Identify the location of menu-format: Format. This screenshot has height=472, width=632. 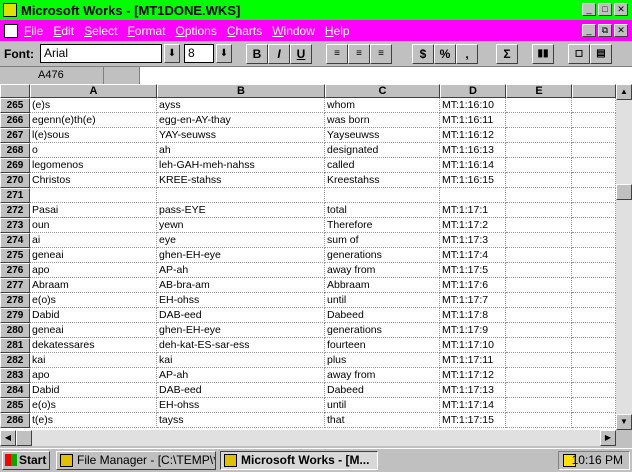
(146, 31).